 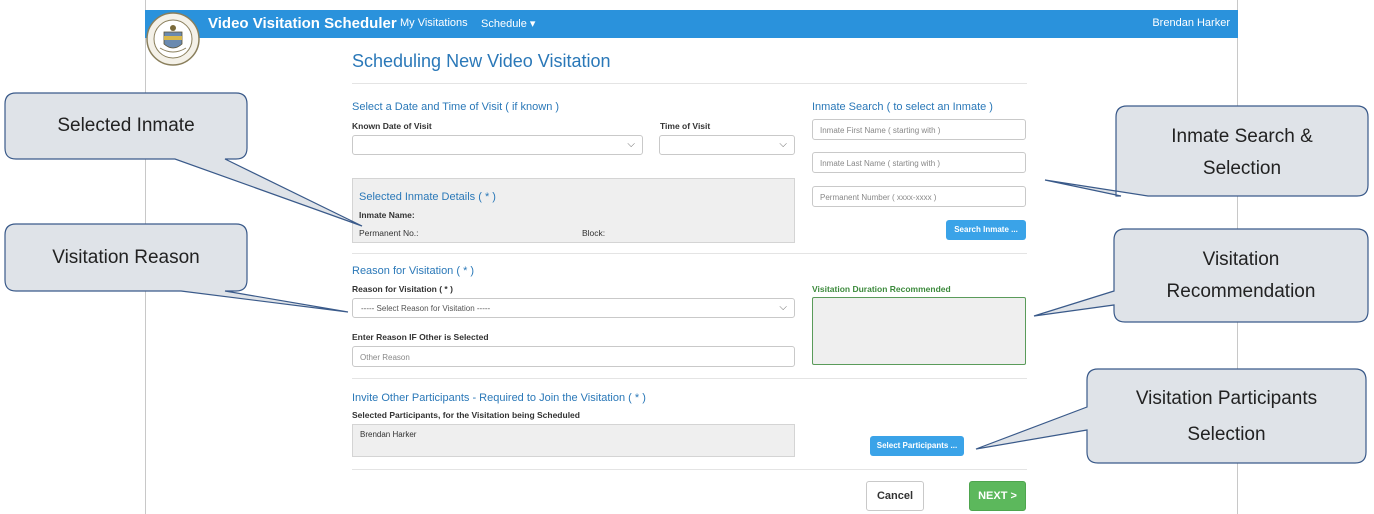 I want to click on inmate-name-label: Inmate Name:, so click(x=387, y=215).